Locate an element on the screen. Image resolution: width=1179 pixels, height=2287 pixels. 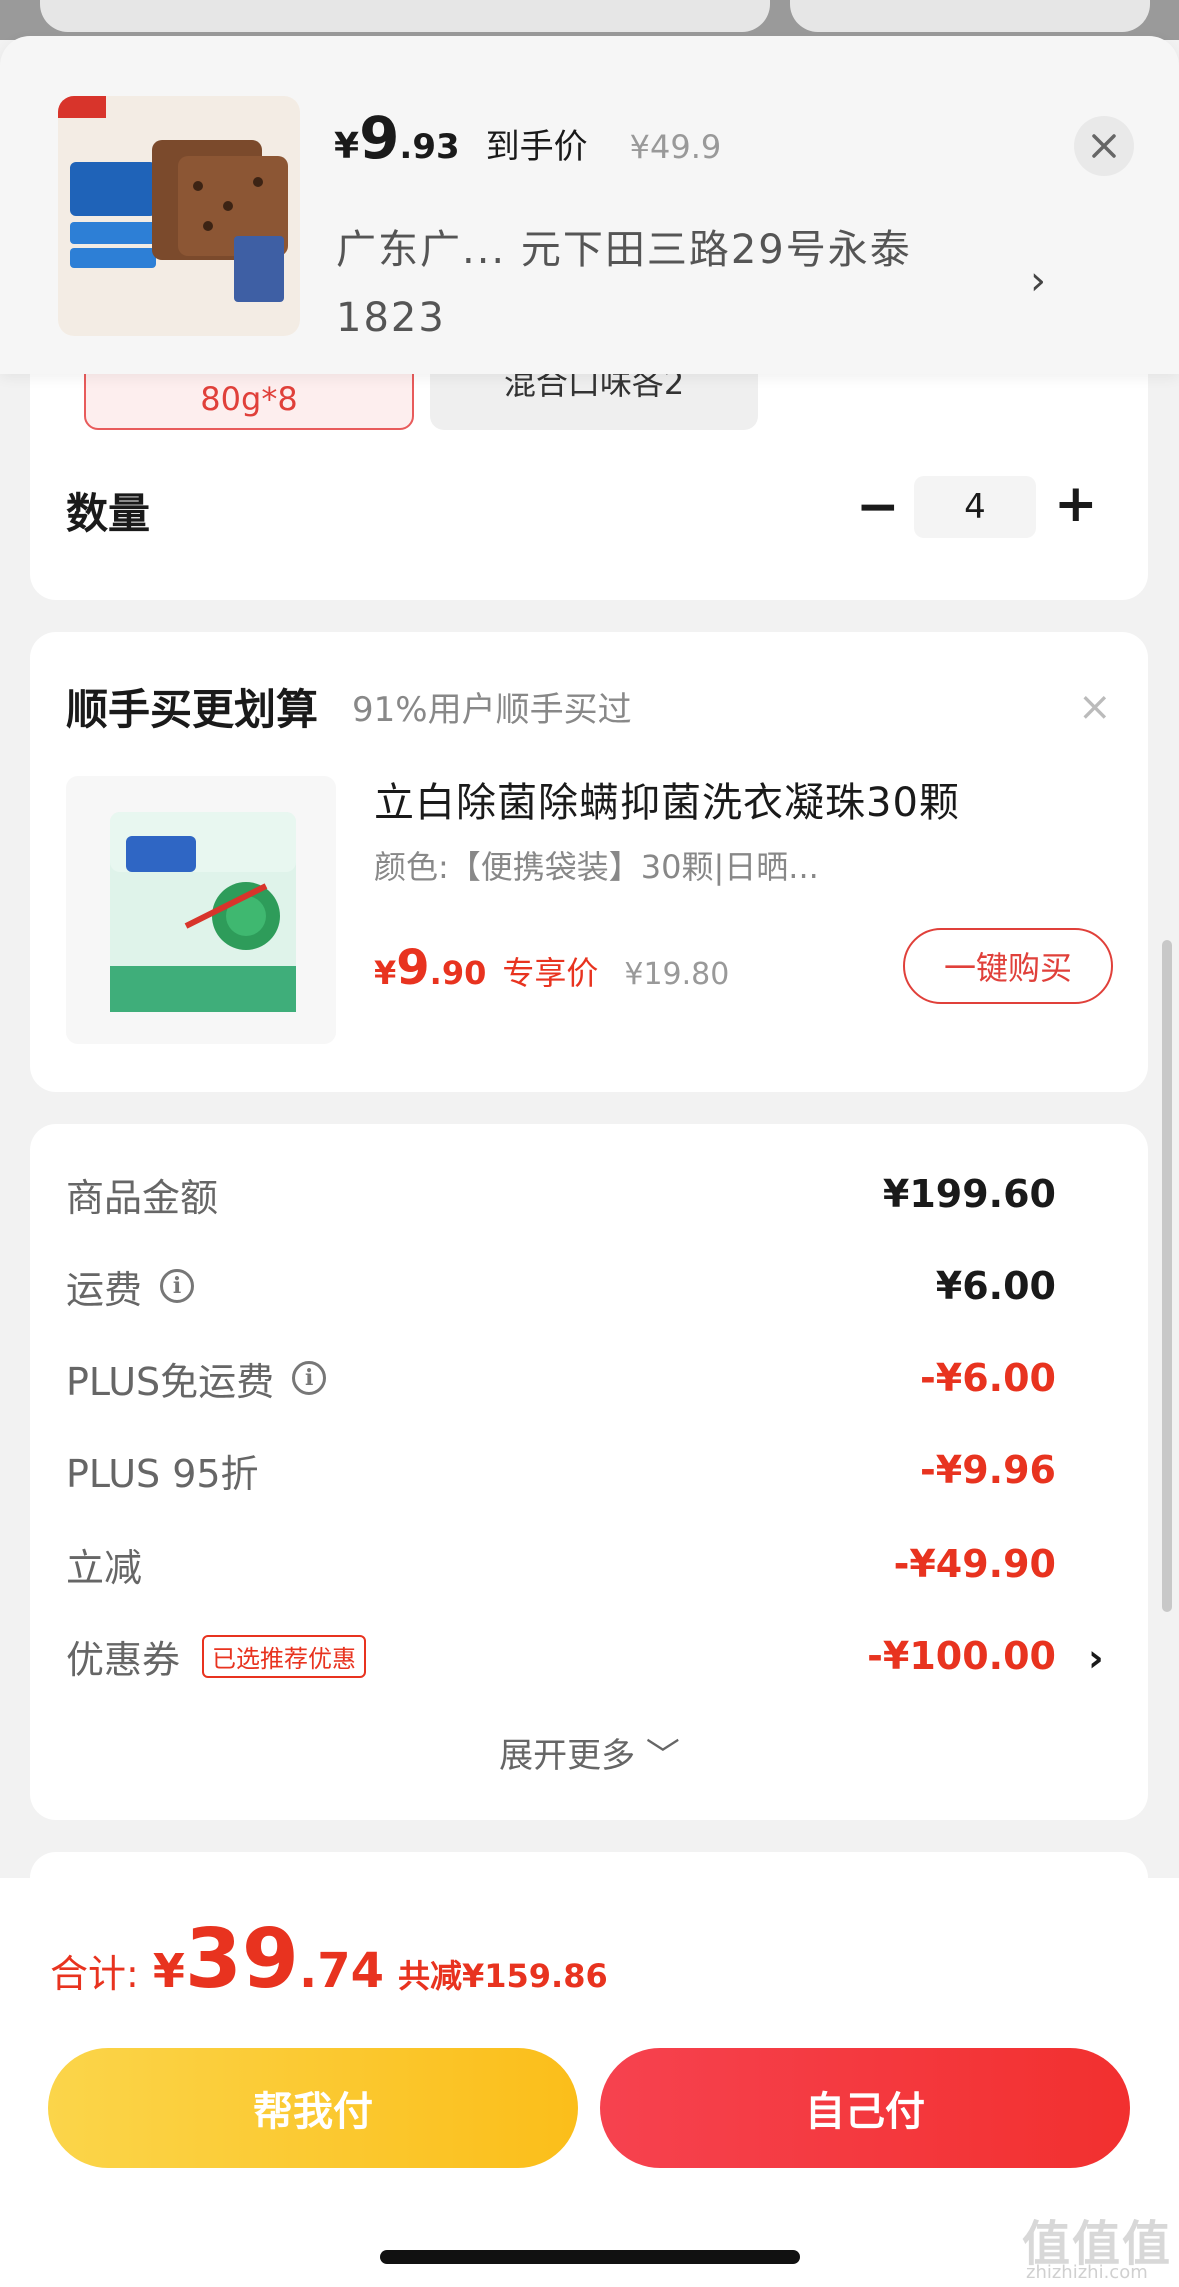
price-label: 专享价 is located at coordinates (550, 973).